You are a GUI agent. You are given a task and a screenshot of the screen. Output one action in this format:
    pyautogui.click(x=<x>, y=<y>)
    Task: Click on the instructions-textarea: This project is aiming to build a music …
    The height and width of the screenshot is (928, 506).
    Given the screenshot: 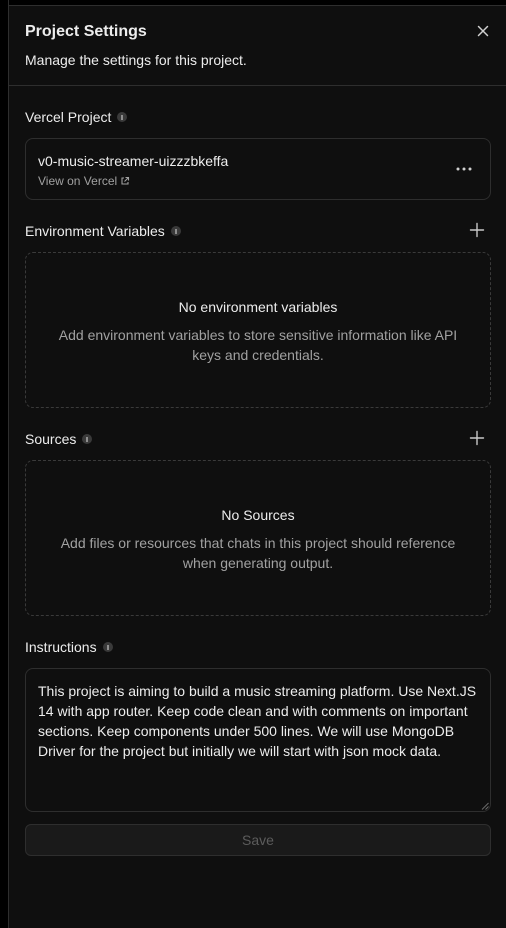 What is the action you would take?
    pyautogui.click(x=258, y=740)
    